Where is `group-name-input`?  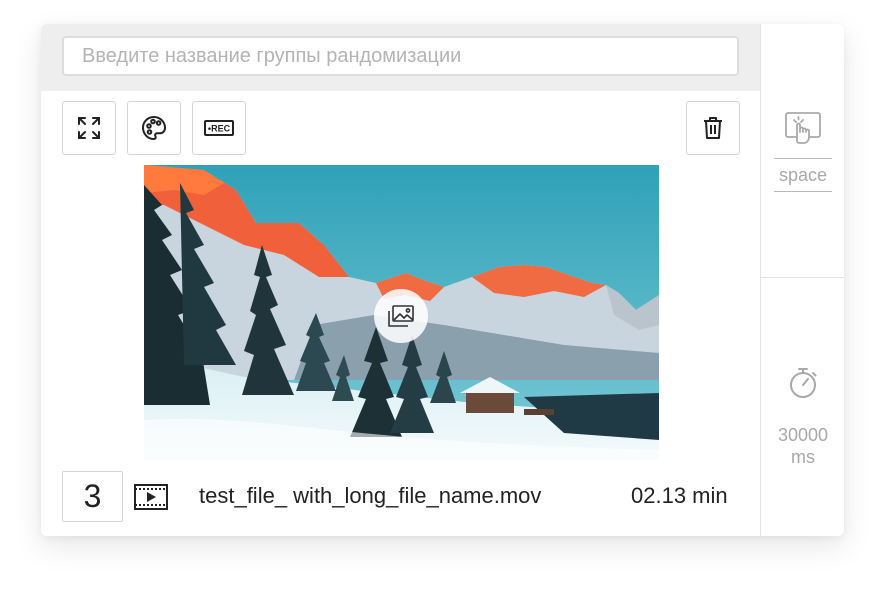
group-name-input is located at coordinates (400, 56).